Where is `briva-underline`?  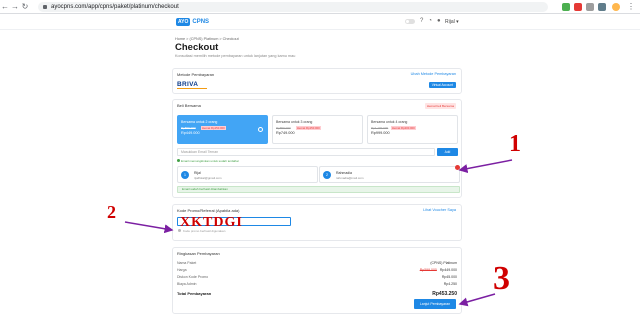 briva-underline is located at coordinates (192, 88).